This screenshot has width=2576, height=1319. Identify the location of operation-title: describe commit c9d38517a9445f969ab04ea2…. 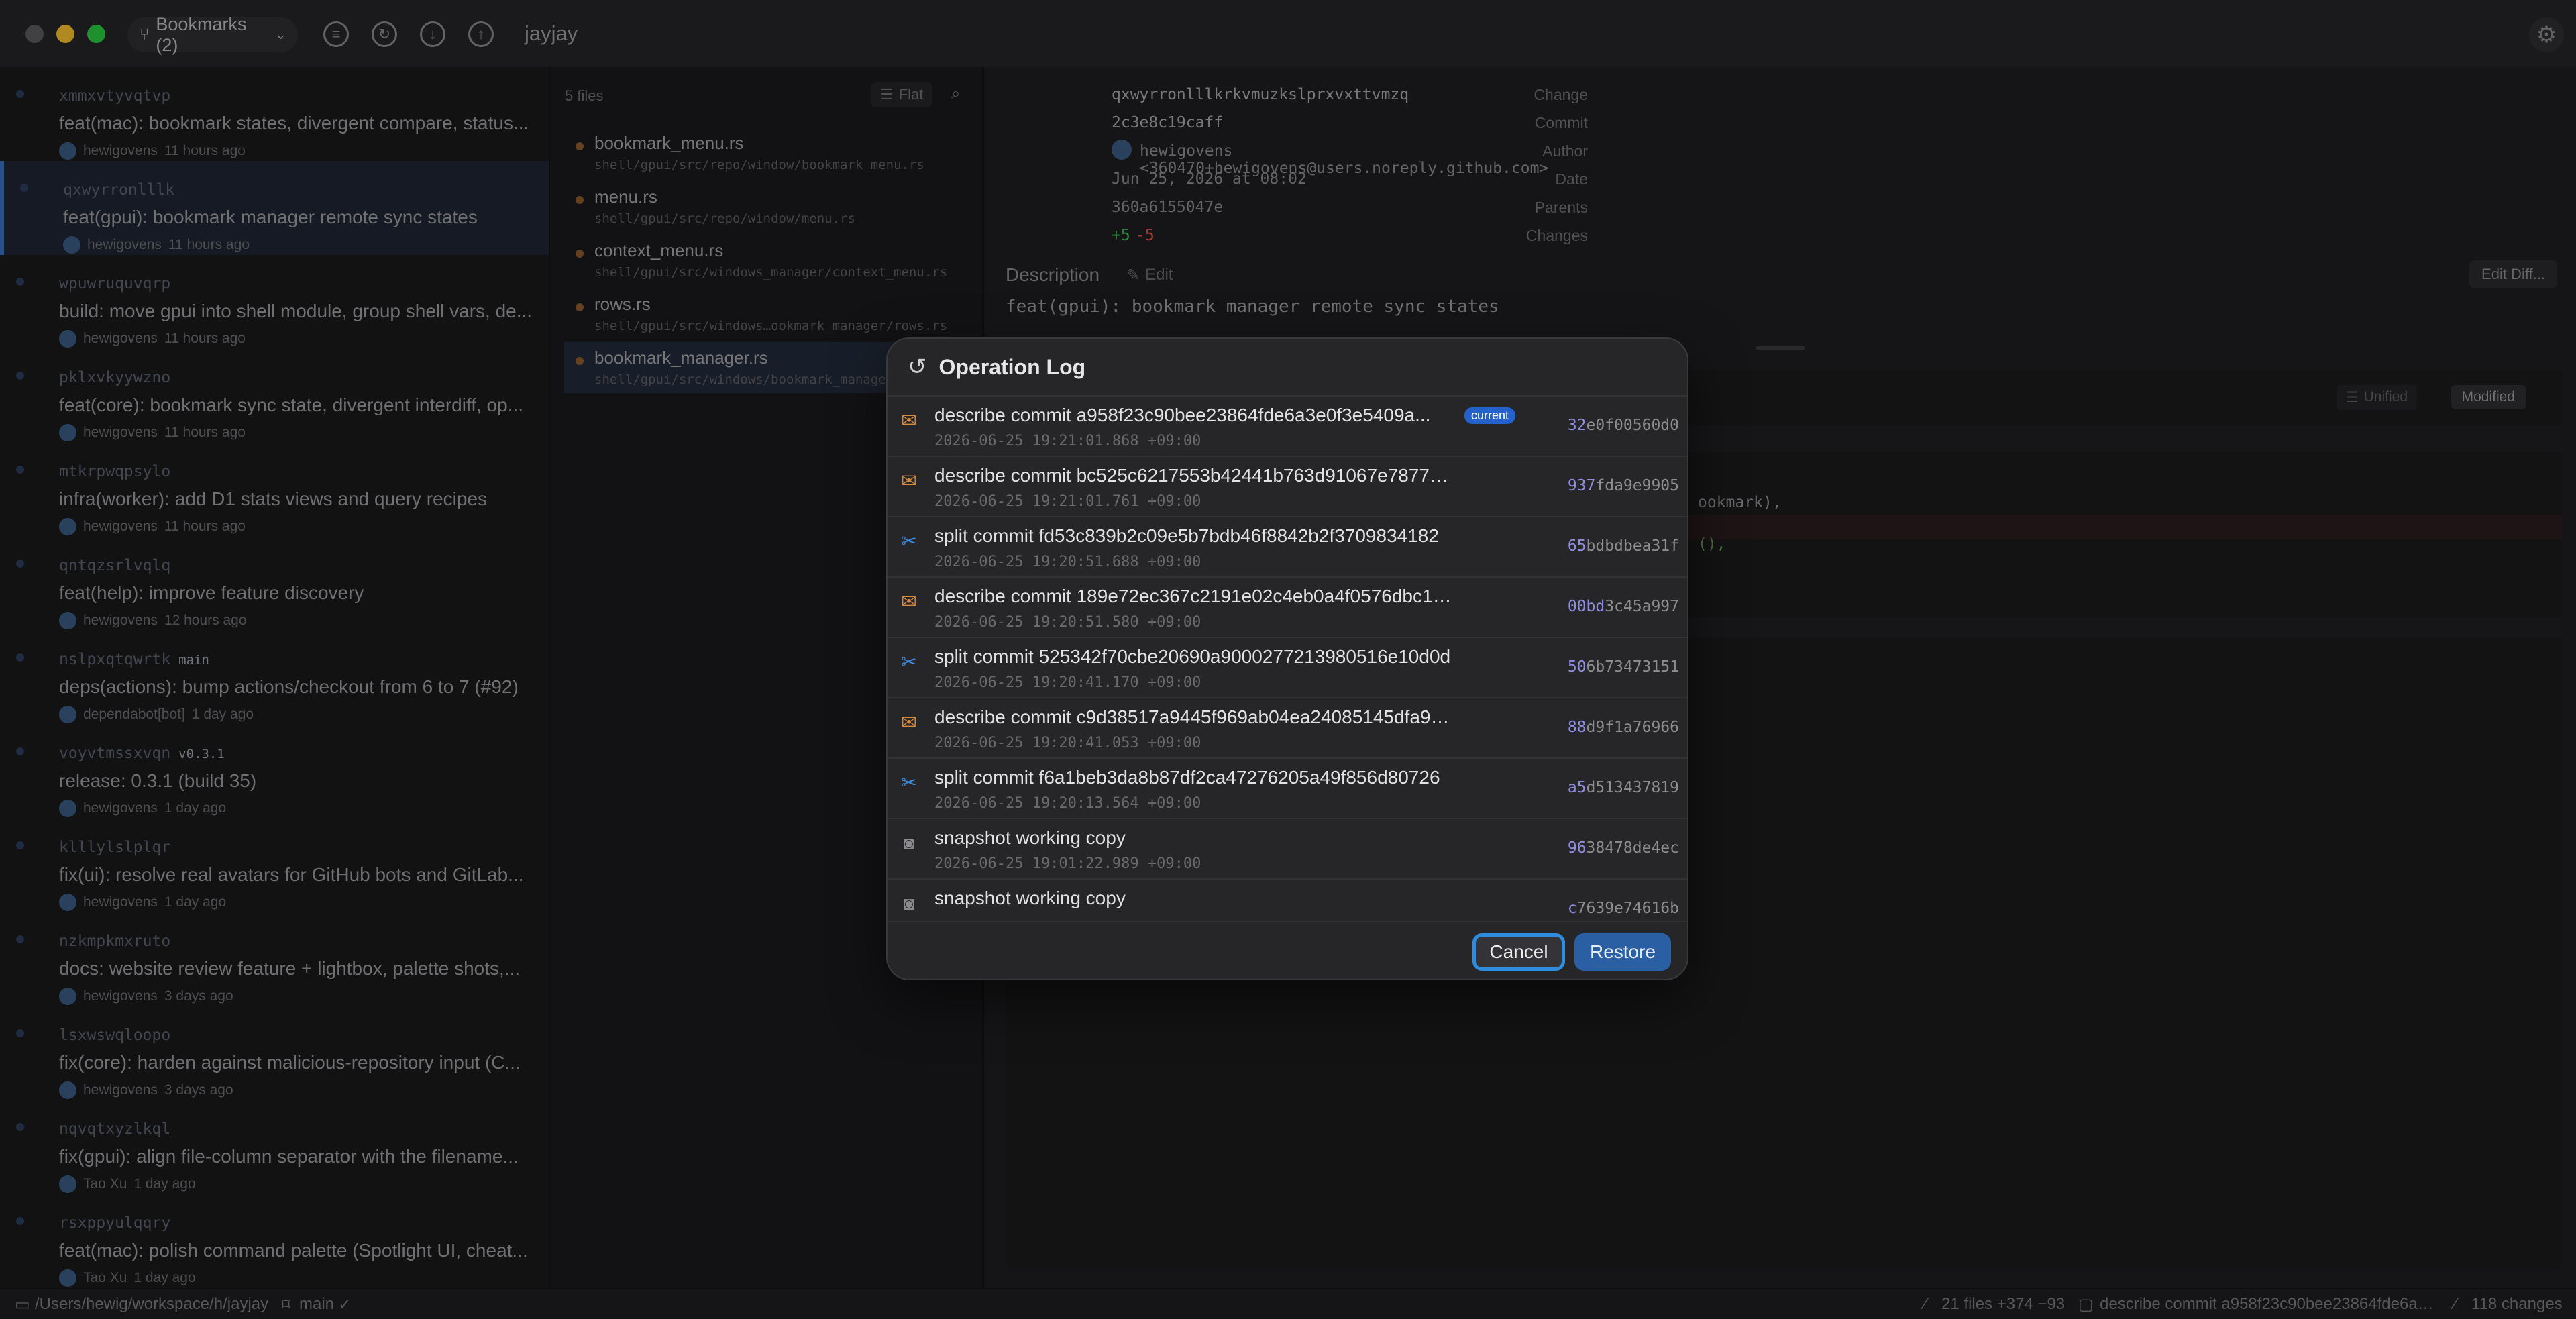
(1196, 716).